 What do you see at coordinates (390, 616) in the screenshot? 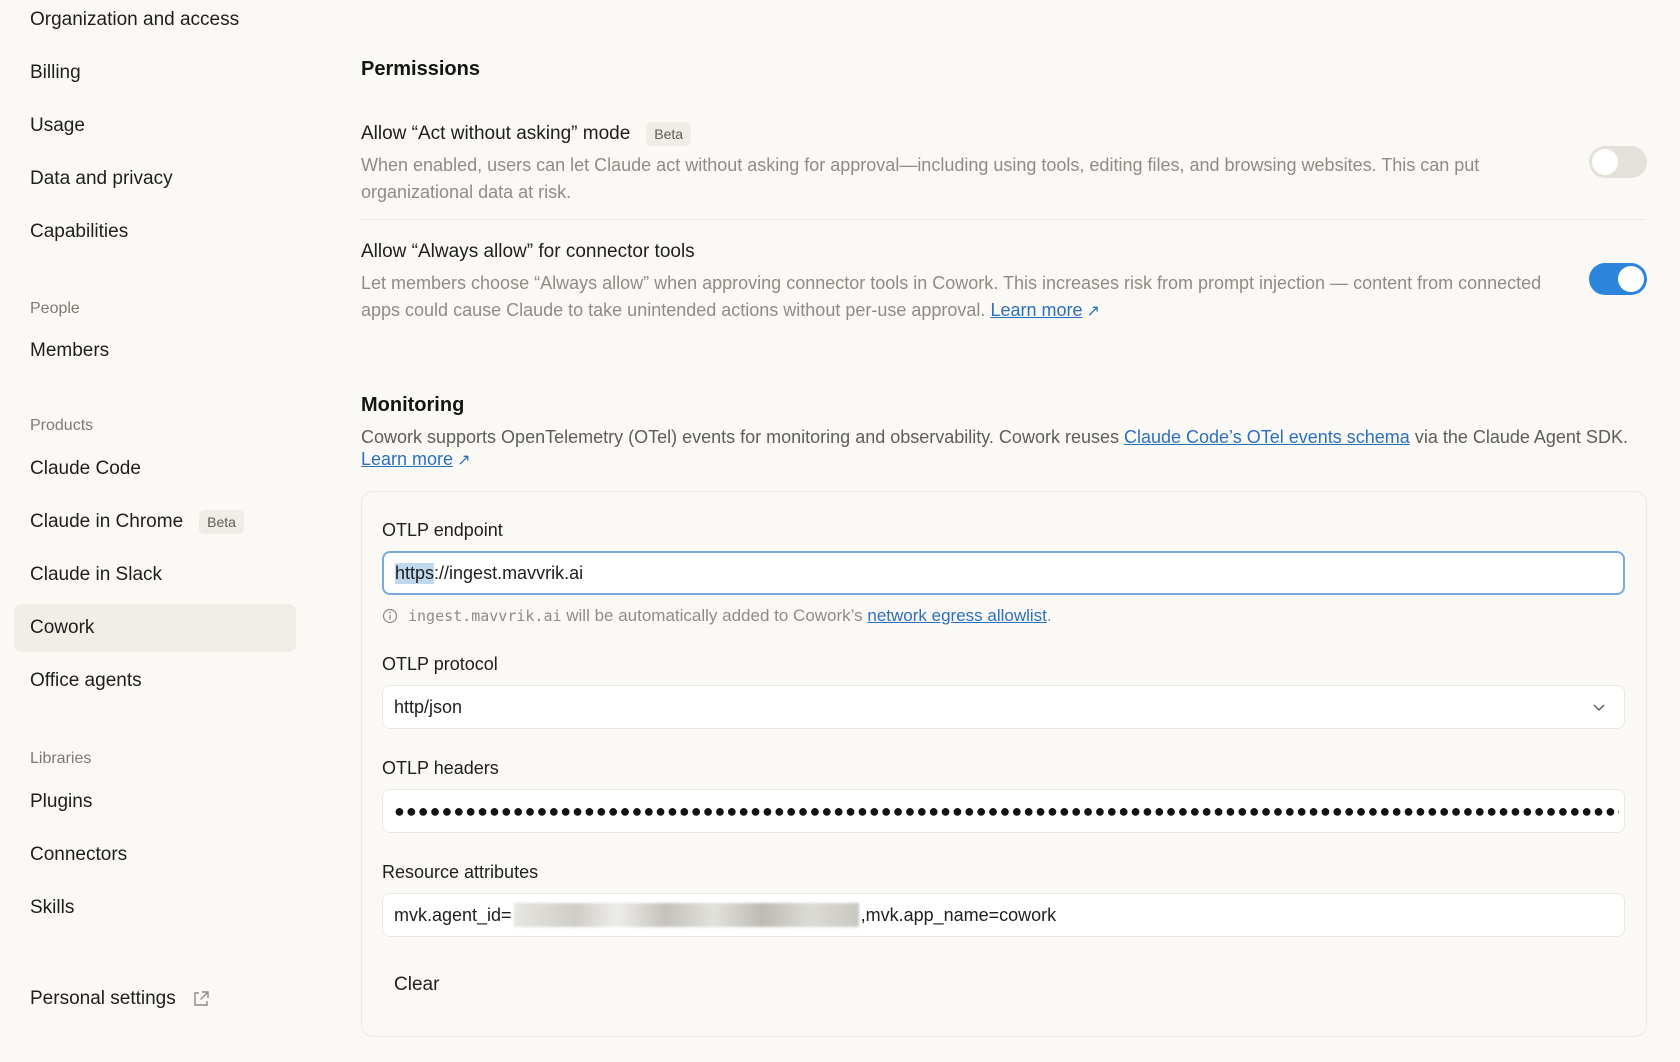
I see `info-icon` at bounding box center [390, 616].